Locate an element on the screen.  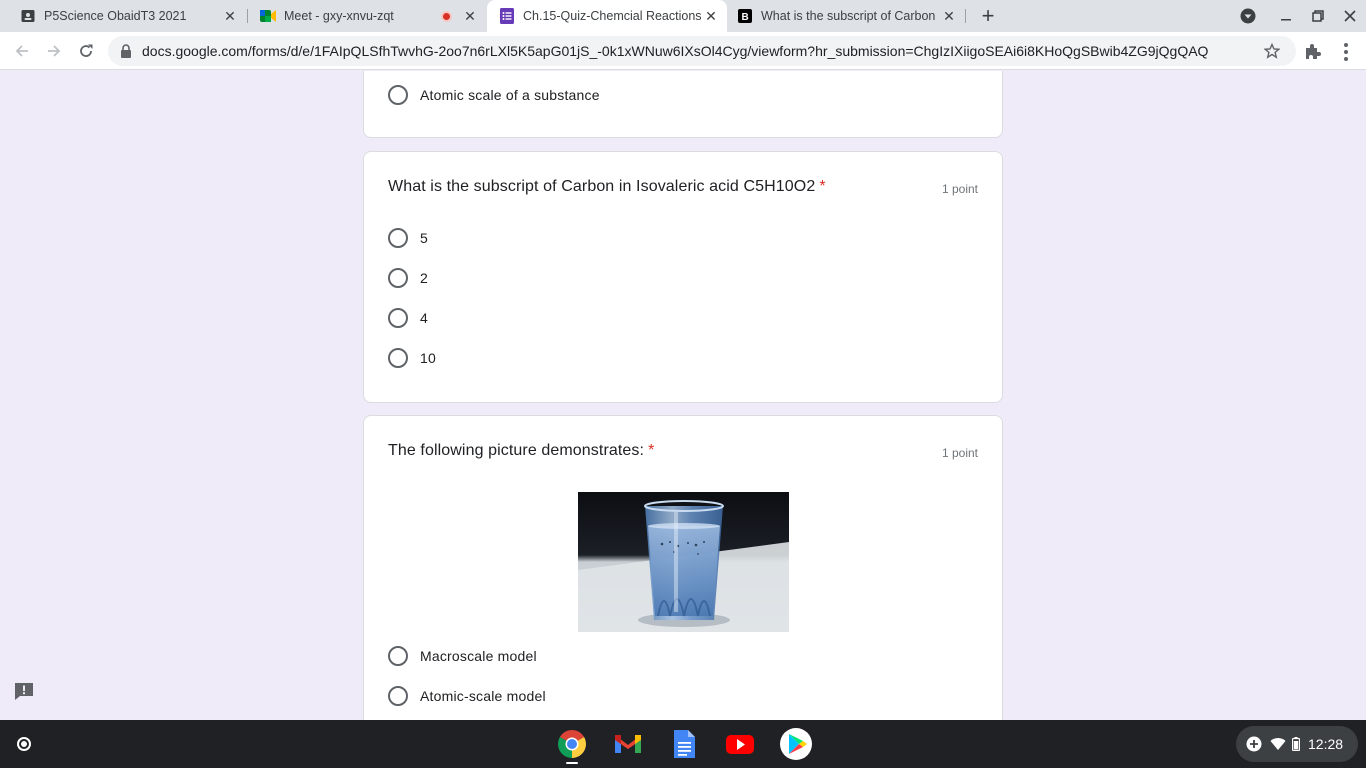
chrome-menu-icon is located at coordinates (1346, 52).